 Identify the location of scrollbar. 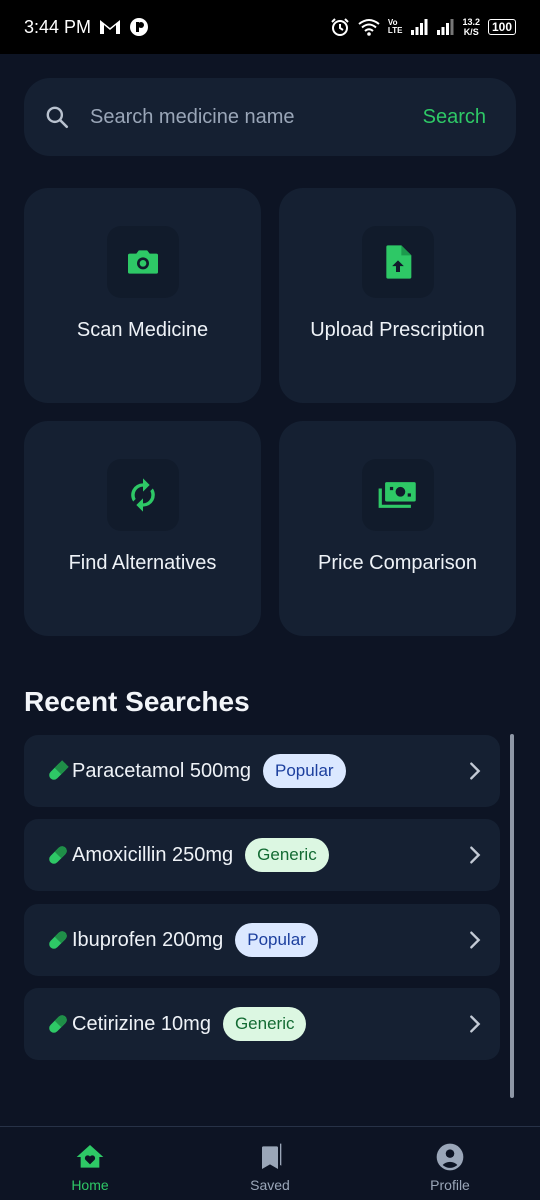
(512, 916).